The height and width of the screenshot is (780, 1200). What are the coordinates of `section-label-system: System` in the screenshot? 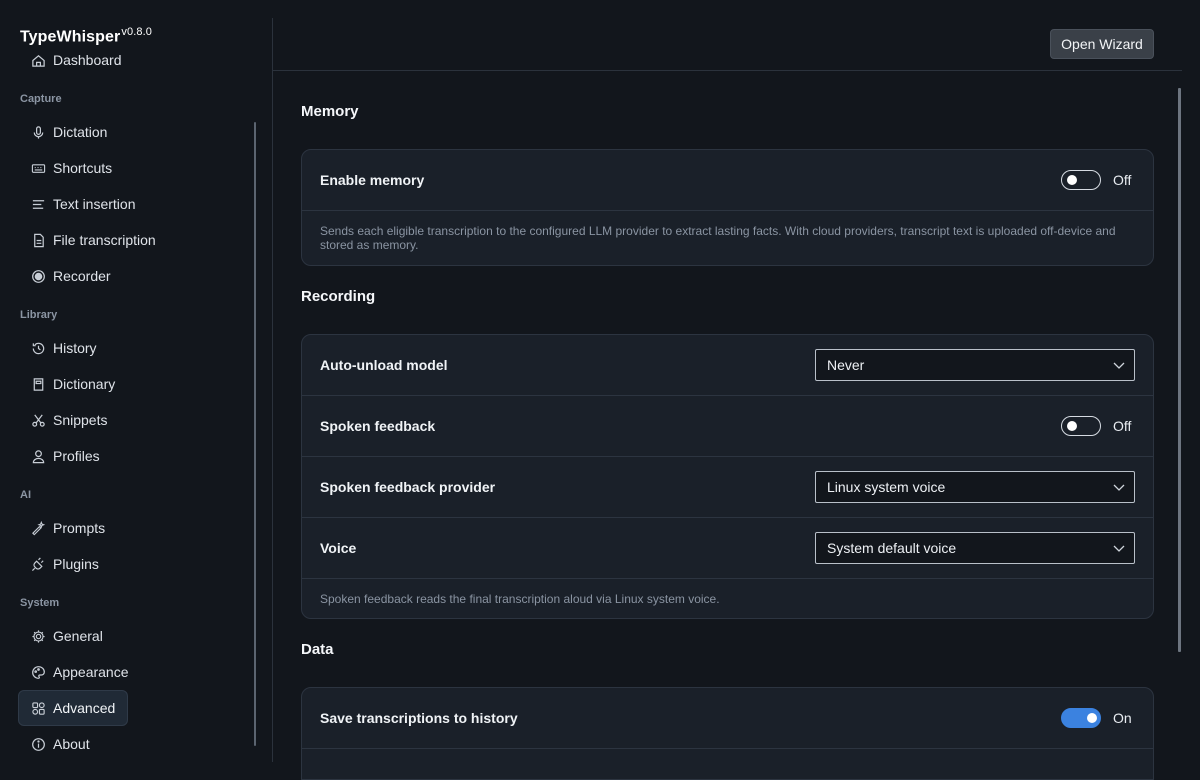 It's located at (40, 603).